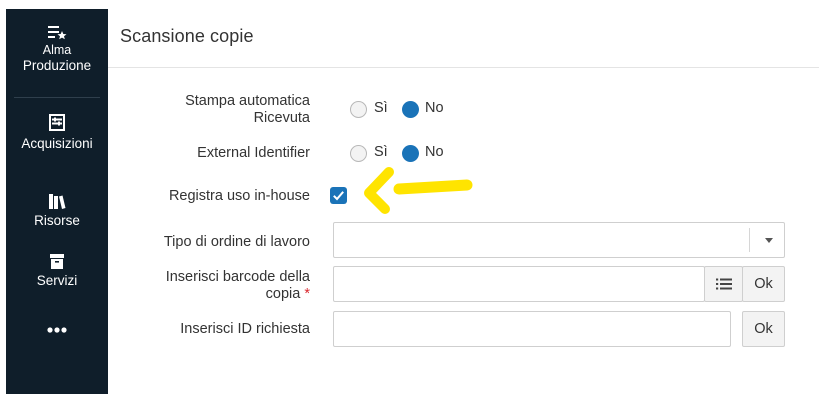  Describe the element at coordinates (57, 143) in the screenshot. I see `sidebar-item-label: Acquisizioni` at that location.